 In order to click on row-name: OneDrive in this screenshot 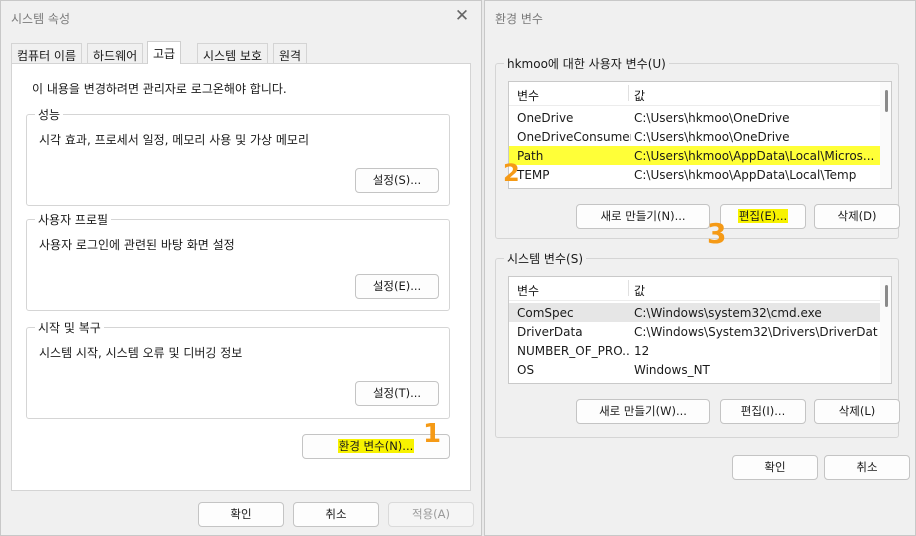, I will do `click(545, 118)`.